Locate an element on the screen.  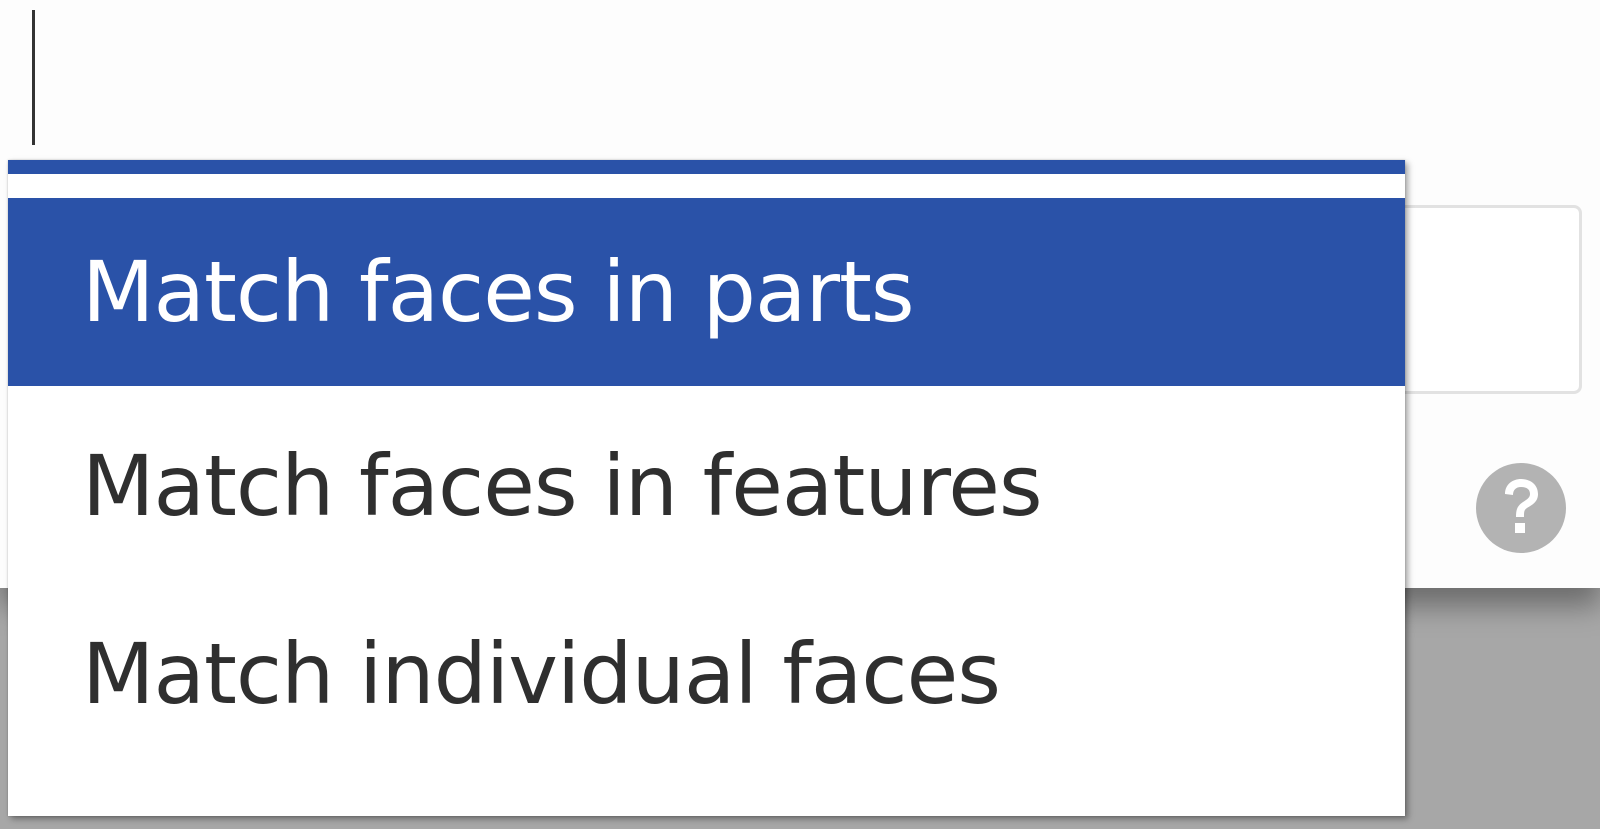
question-mark-icon is located at coordinates (1521, 506).